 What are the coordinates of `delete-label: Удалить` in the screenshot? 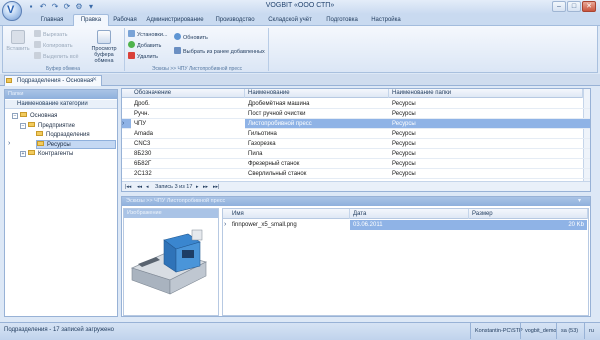 It's located at (147, 57).